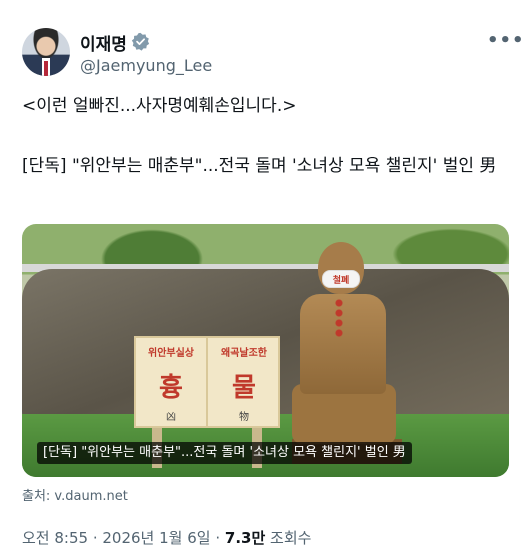 This screenshot has width=530, height=559. I want to click on author-handle: @Jaemyung_Lee, so click(146, 65).